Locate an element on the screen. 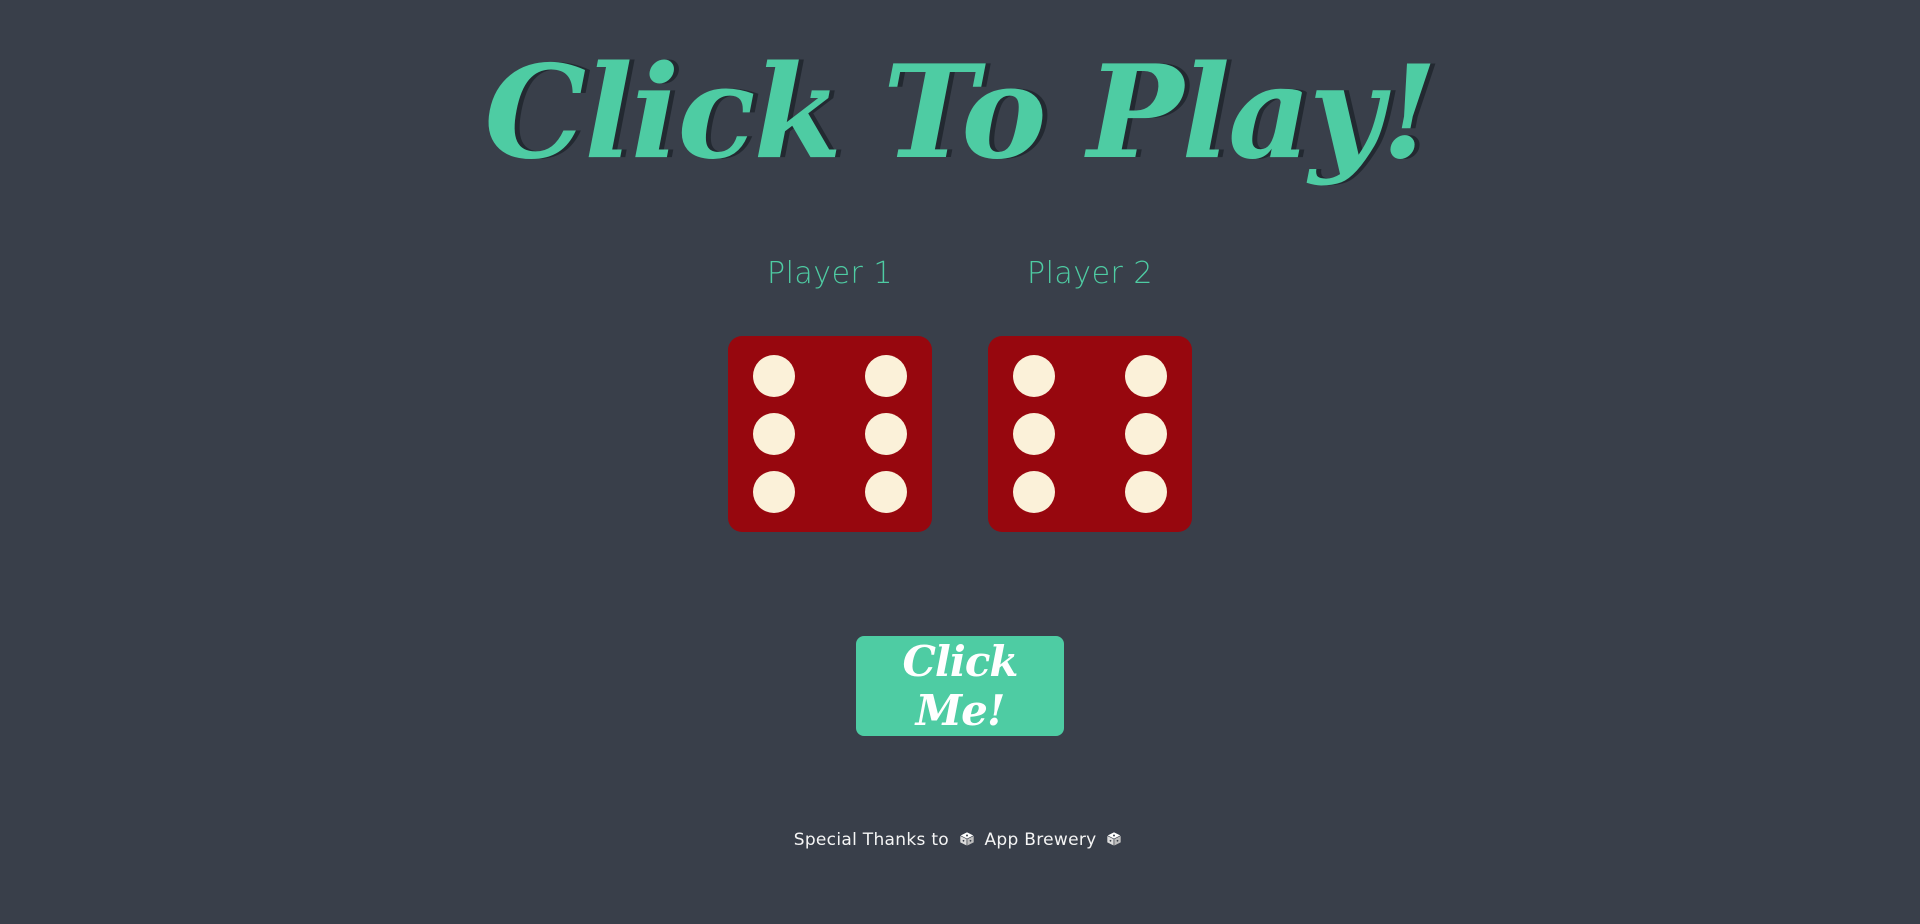  player-2-die-icon is located at coordinates (1090, 434).